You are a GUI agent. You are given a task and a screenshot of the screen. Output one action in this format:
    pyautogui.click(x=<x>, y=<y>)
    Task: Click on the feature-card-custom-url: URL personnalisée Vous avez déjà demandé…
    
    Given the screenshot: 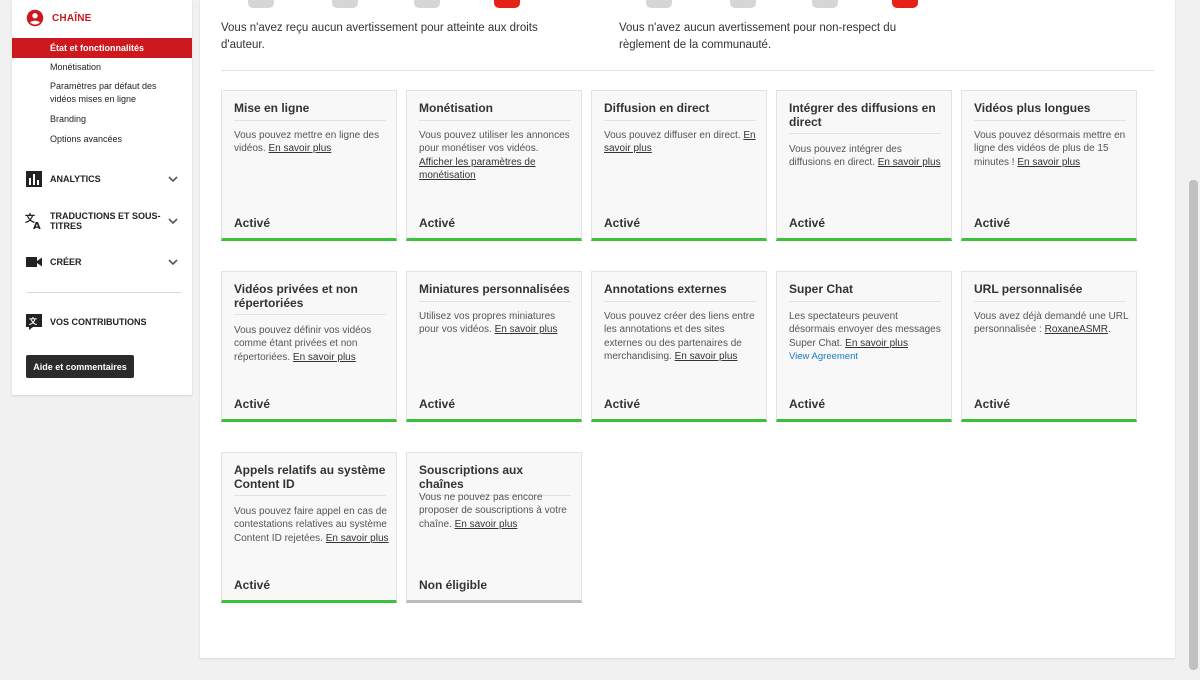 What is the action you would take?
    pyautogui.click(x=1049, y=346)
    